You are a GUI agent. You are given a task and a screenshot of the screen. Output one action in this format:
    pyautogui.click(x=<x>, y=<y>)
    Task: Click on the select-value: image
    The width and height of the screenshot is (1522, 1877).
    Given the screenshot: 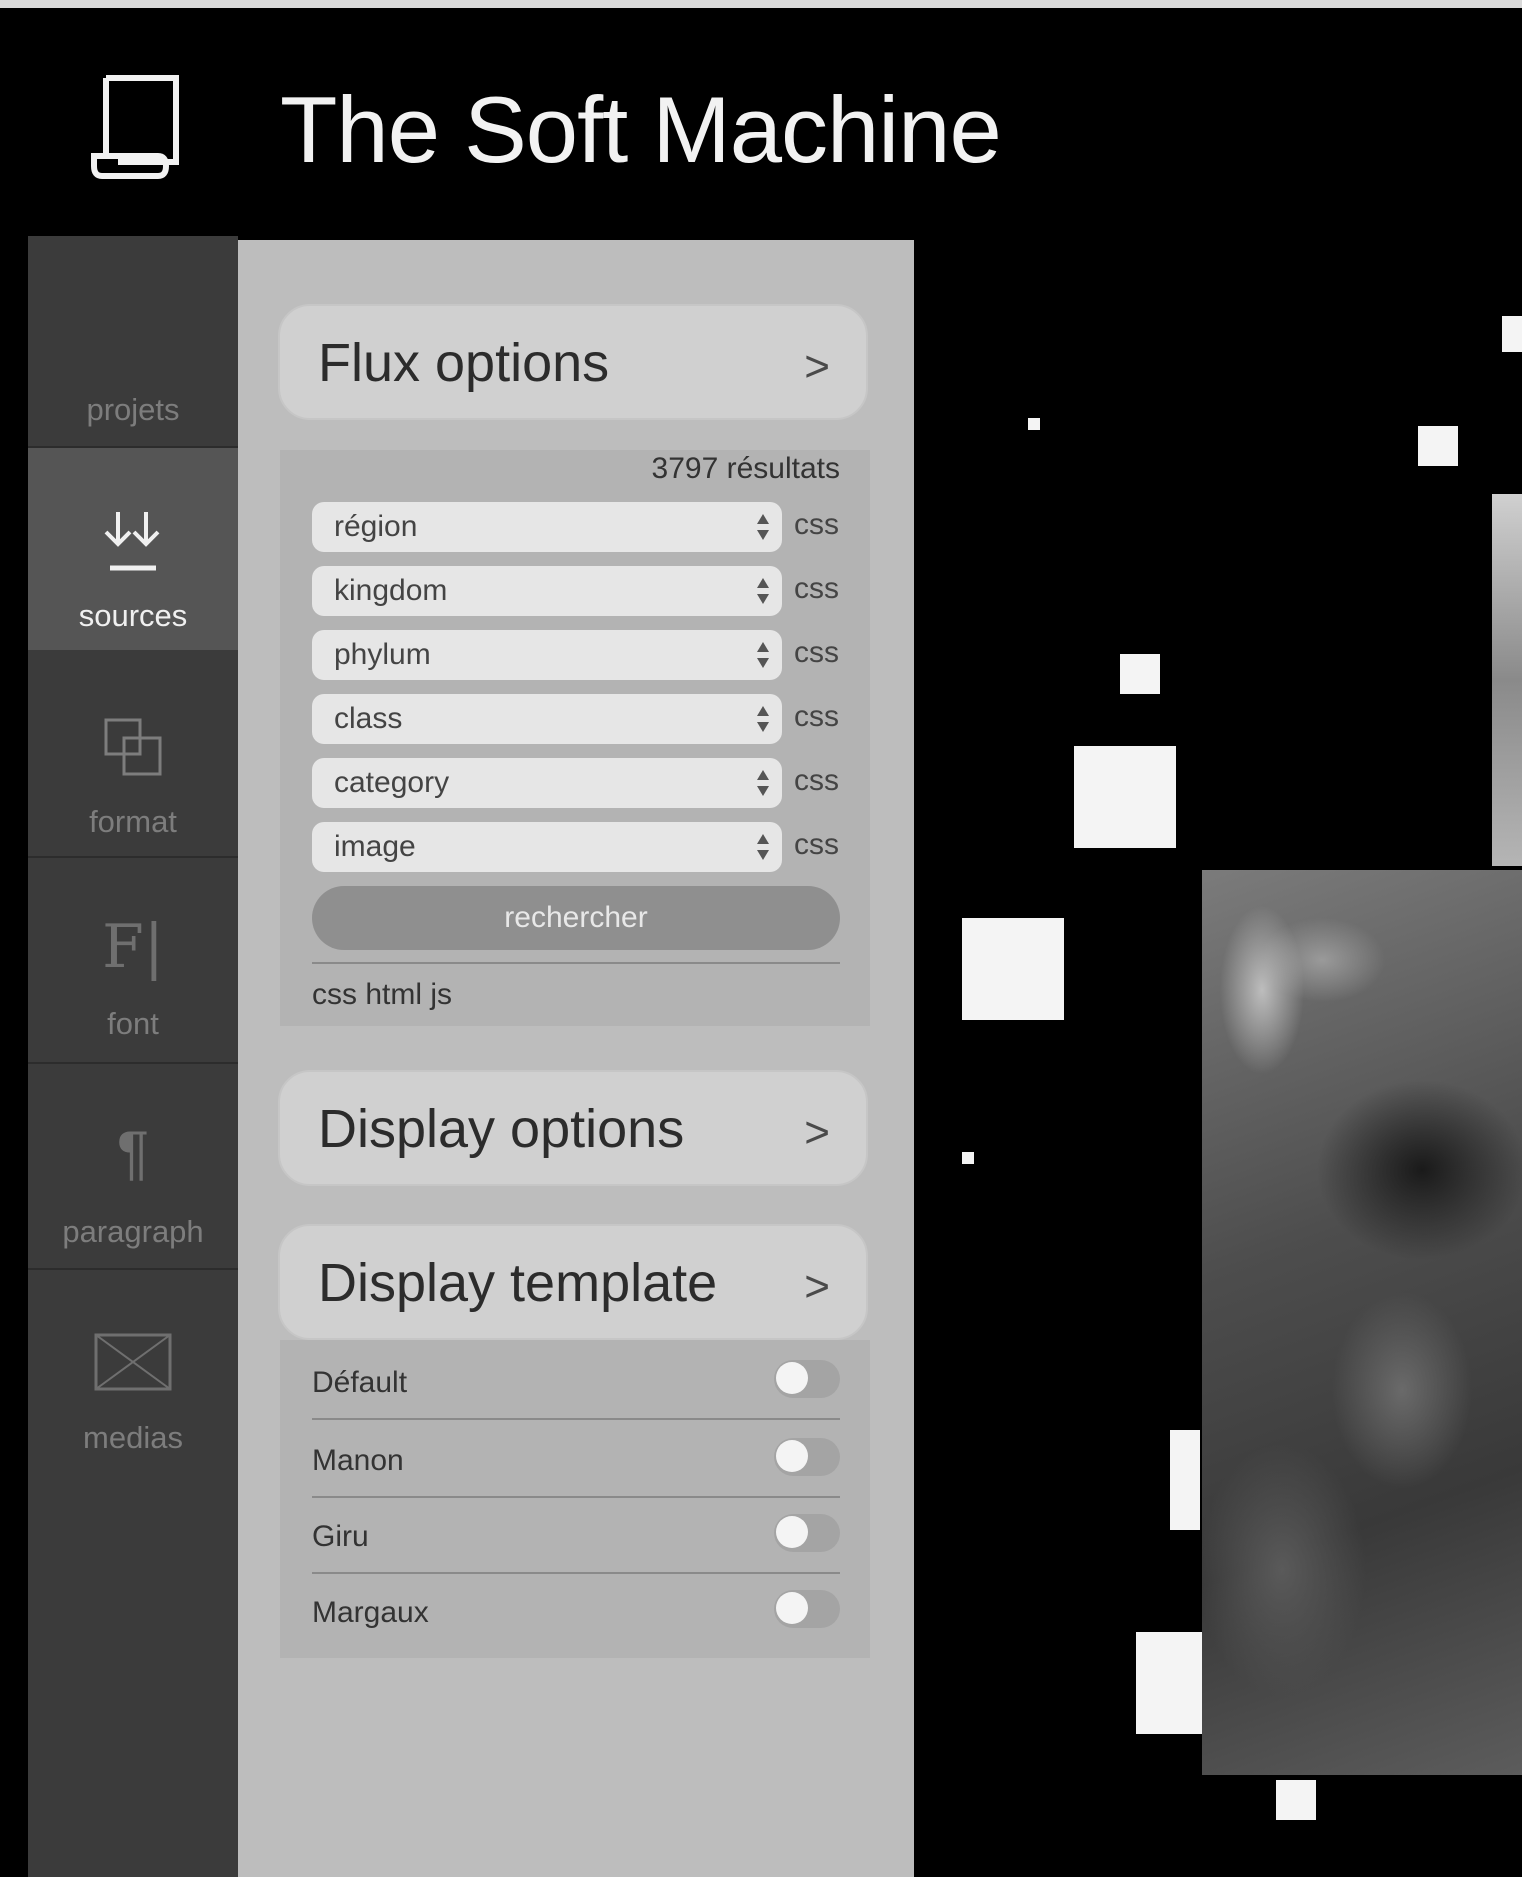 What is the action you would take?
    pyautogui.click(x=375, y=846)
    